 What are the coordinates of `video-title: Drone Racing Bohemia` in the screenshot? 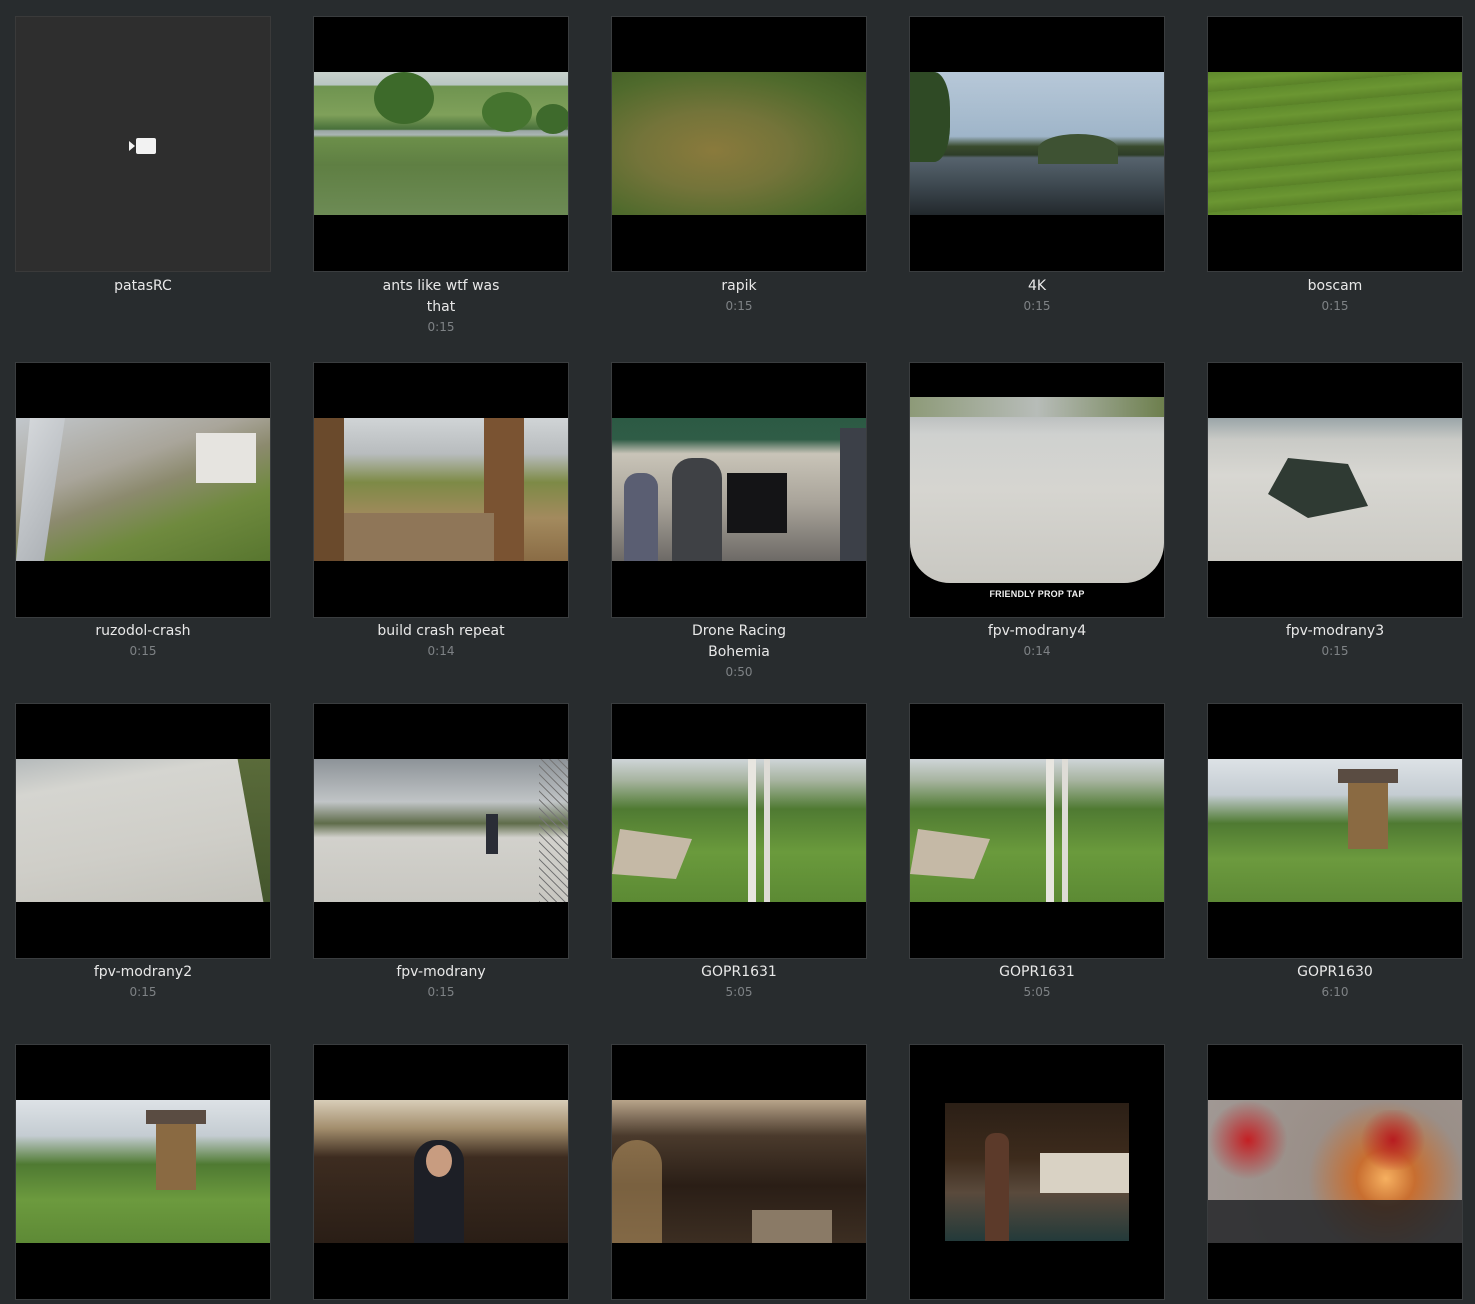 It's located at (739, 641).